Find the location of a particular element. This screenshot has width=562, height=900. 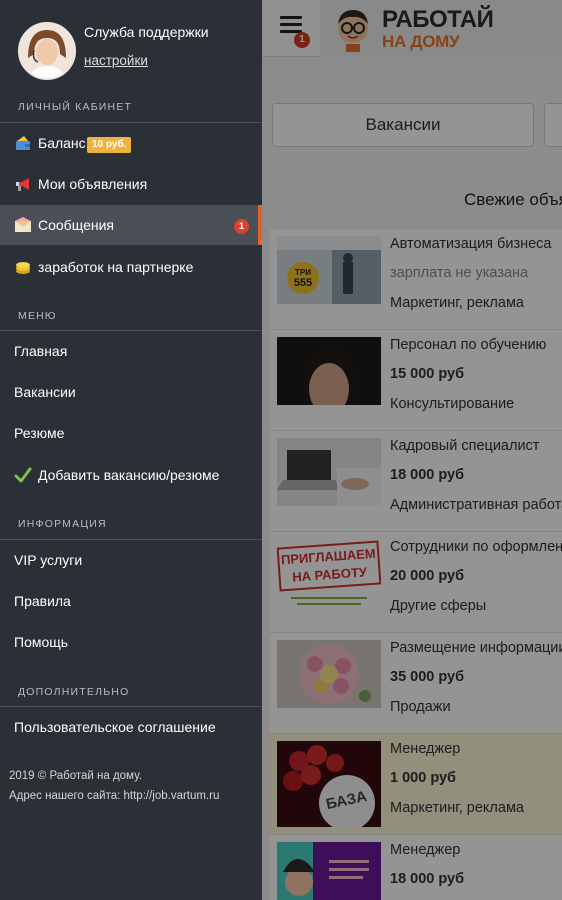

sidebar-item-home: Главная is located at coordinates (131, 351).